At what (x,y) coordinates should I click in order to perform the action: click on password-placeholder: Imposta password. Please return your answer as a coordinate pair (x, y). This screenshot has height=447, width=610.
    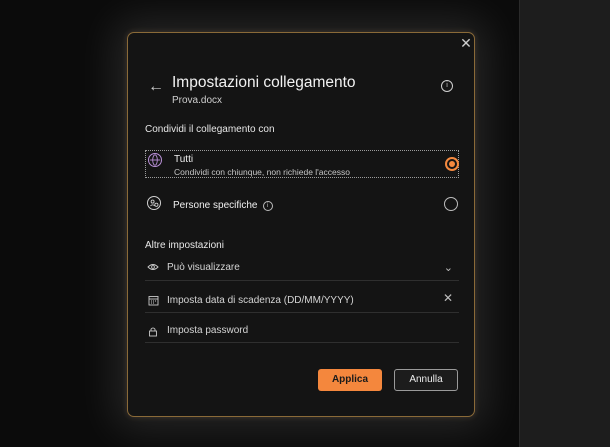
    Looking at the image, I should click on (208, 330).